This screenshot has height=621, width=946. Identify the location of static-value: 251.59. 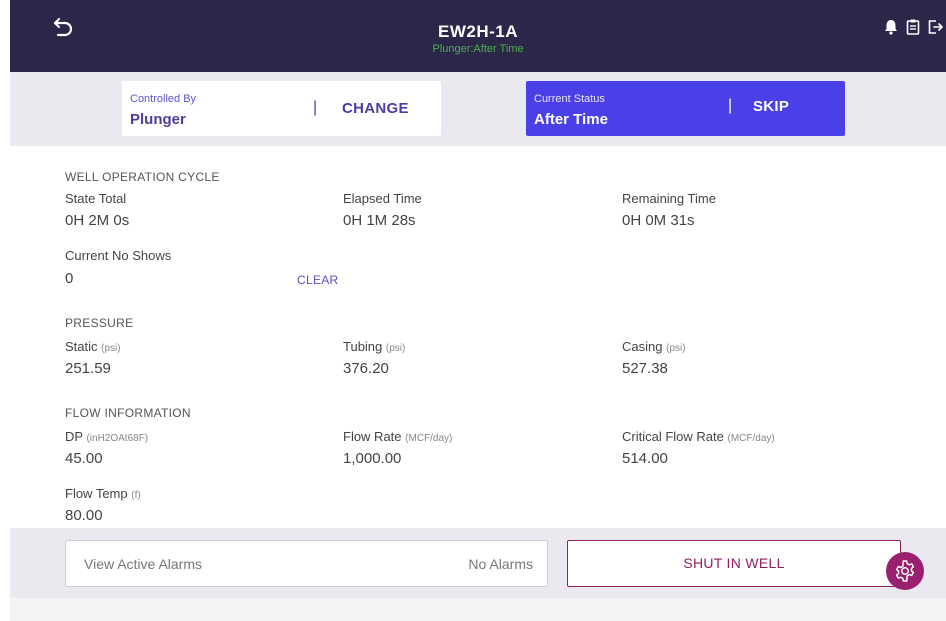
(88, 368).